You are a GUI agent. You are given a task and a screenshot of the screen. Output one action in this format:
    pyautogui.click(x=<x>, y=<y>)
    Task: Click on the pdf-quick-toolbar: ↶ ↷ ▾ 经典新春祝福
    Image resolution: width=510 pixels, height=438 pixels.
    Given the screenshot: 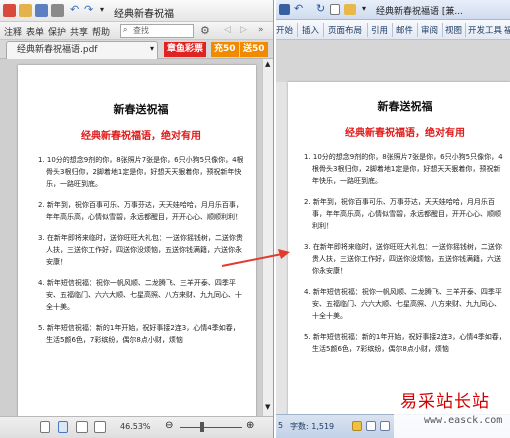 What is the action you would take?
    pyautogui.click(x=136, y=11)
    